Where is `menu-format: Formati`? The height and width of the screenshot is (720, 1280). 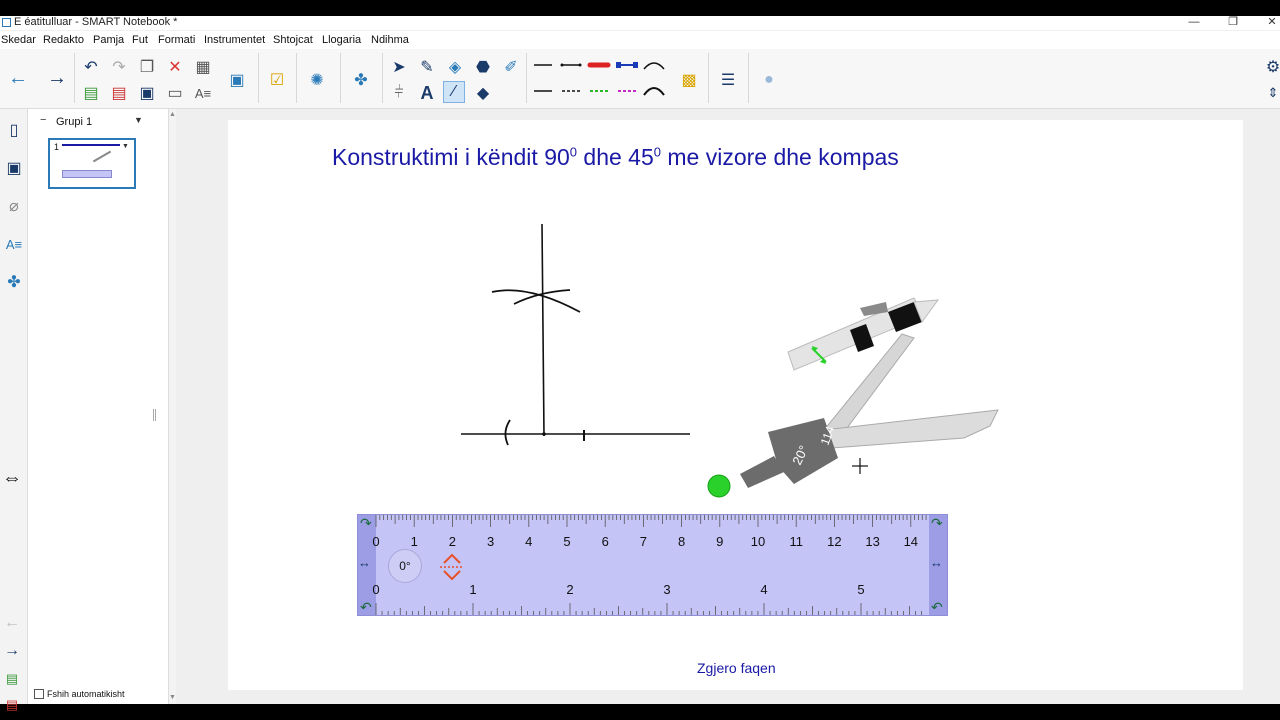
menu-format: Formati is located at coordinates (176, 40).